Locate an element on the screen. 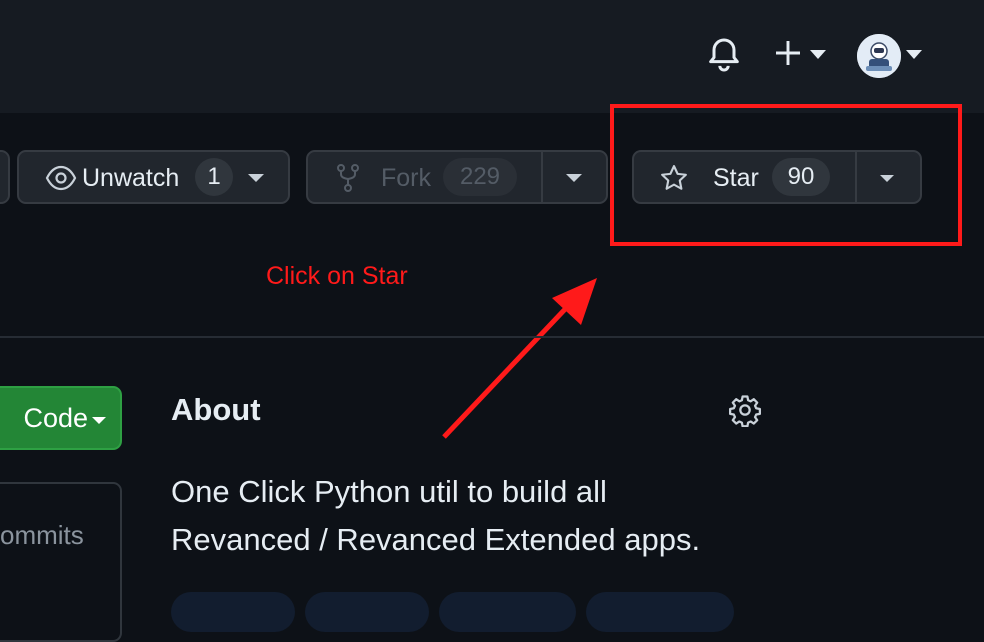 The height and width of the screenshot is (642, 984). fork-divider is located at coordinates (542, 177).